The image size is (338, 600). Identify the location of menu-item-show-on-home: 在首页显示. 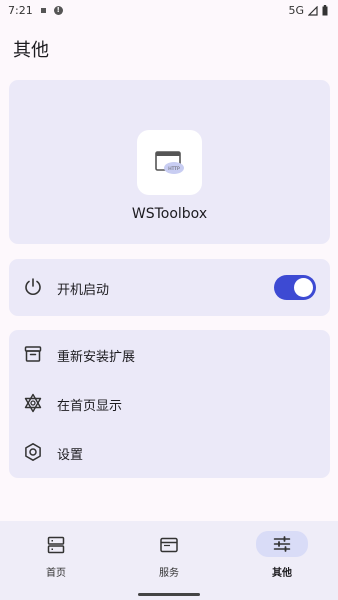
(169, 403).